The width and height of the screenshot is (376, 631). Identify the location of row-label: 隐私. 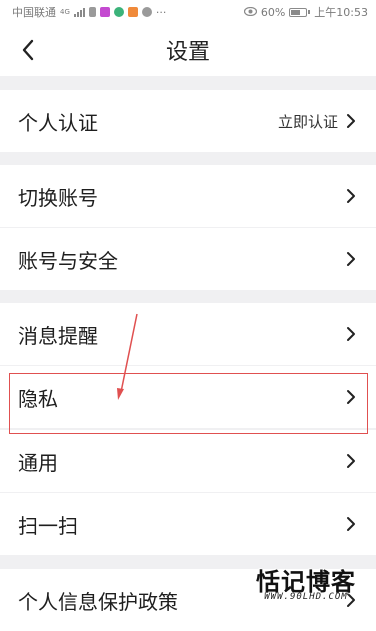
(38, 398).